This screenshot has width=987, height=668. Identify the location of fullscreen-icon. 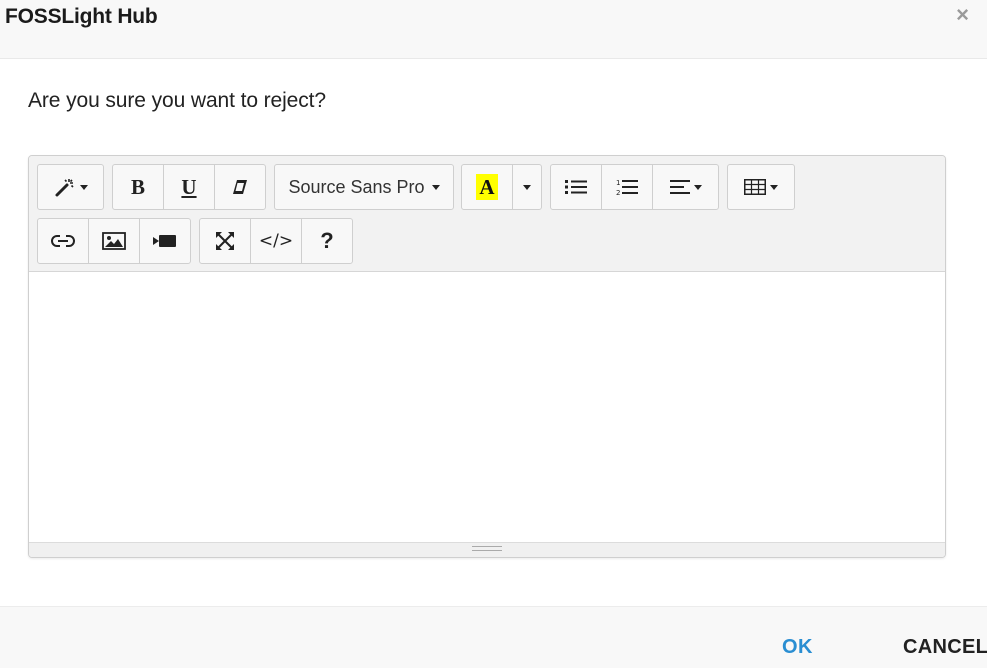
(225, 241).